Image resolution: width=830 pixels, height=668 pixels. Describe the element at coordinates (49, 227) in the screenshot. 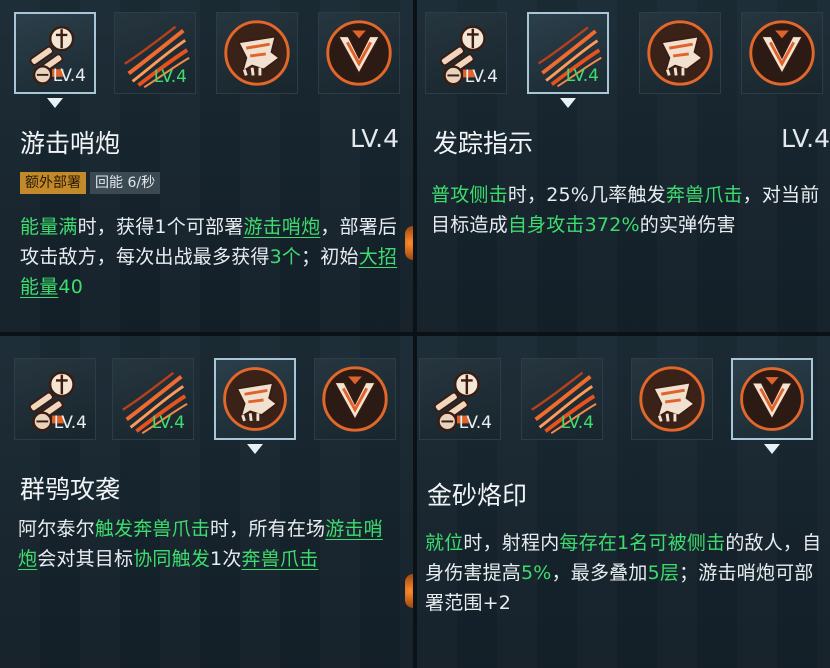

I see `highlight-term: 能量满` at that location.